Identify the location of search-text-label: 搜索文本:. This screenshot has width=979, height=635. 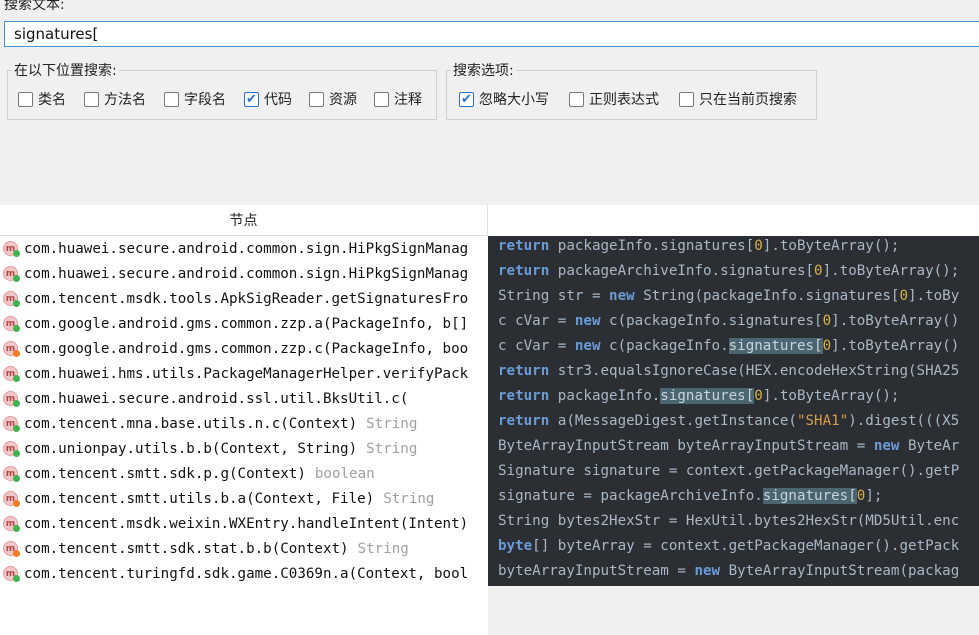
(34, 6).